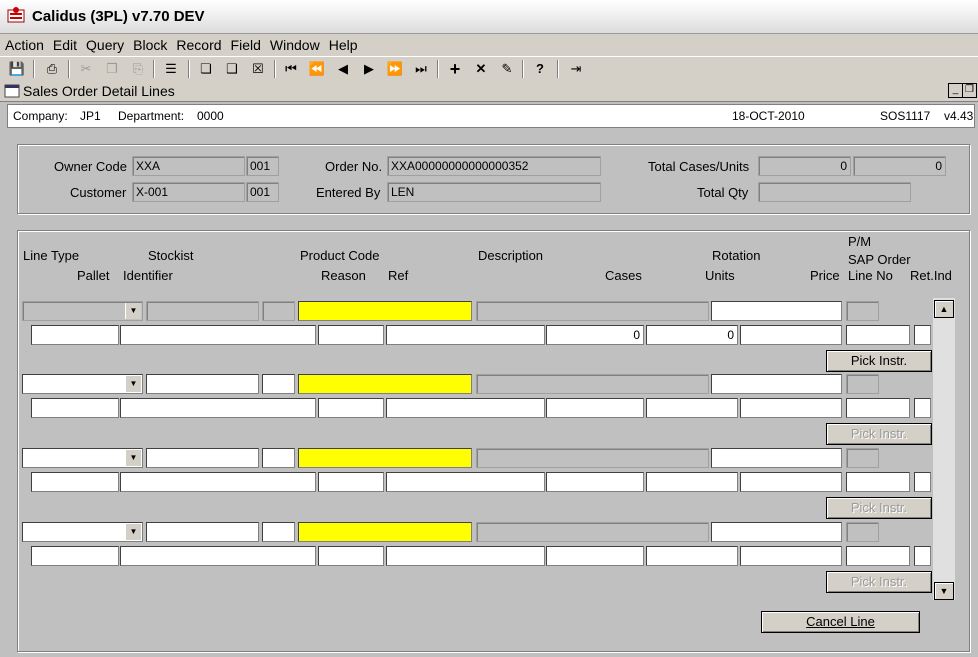  I want to click on save-icon: 💾, so click(17, 69).